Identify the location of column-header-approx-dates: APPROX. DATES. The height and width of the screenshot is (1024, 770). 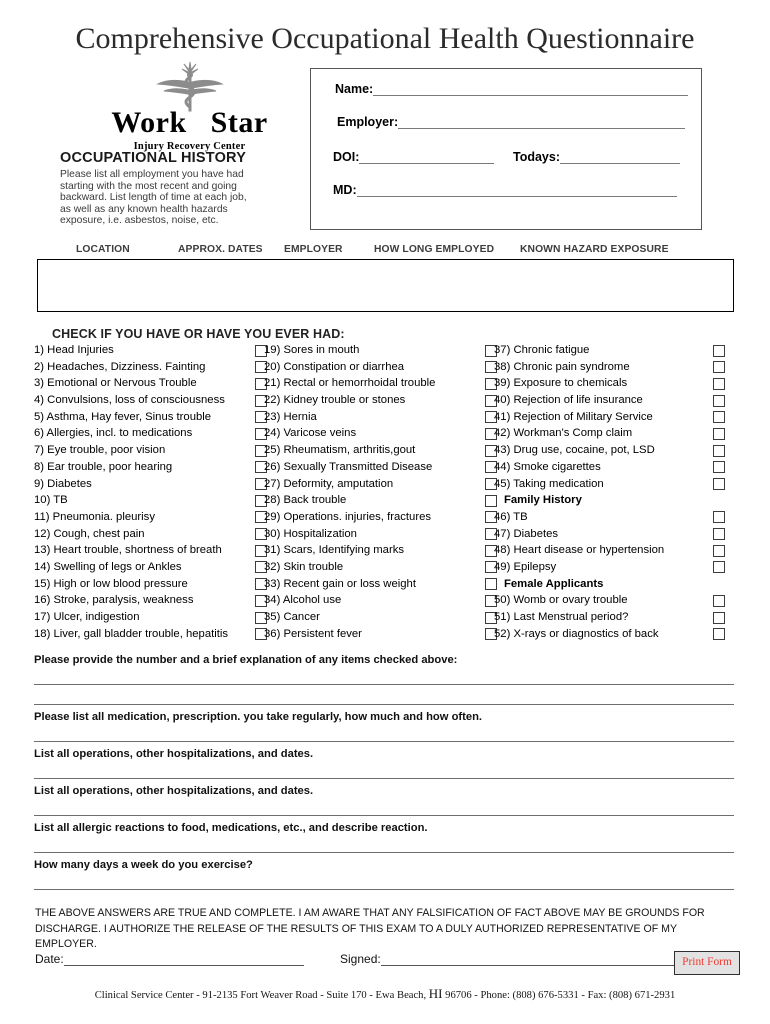
(220, 249).